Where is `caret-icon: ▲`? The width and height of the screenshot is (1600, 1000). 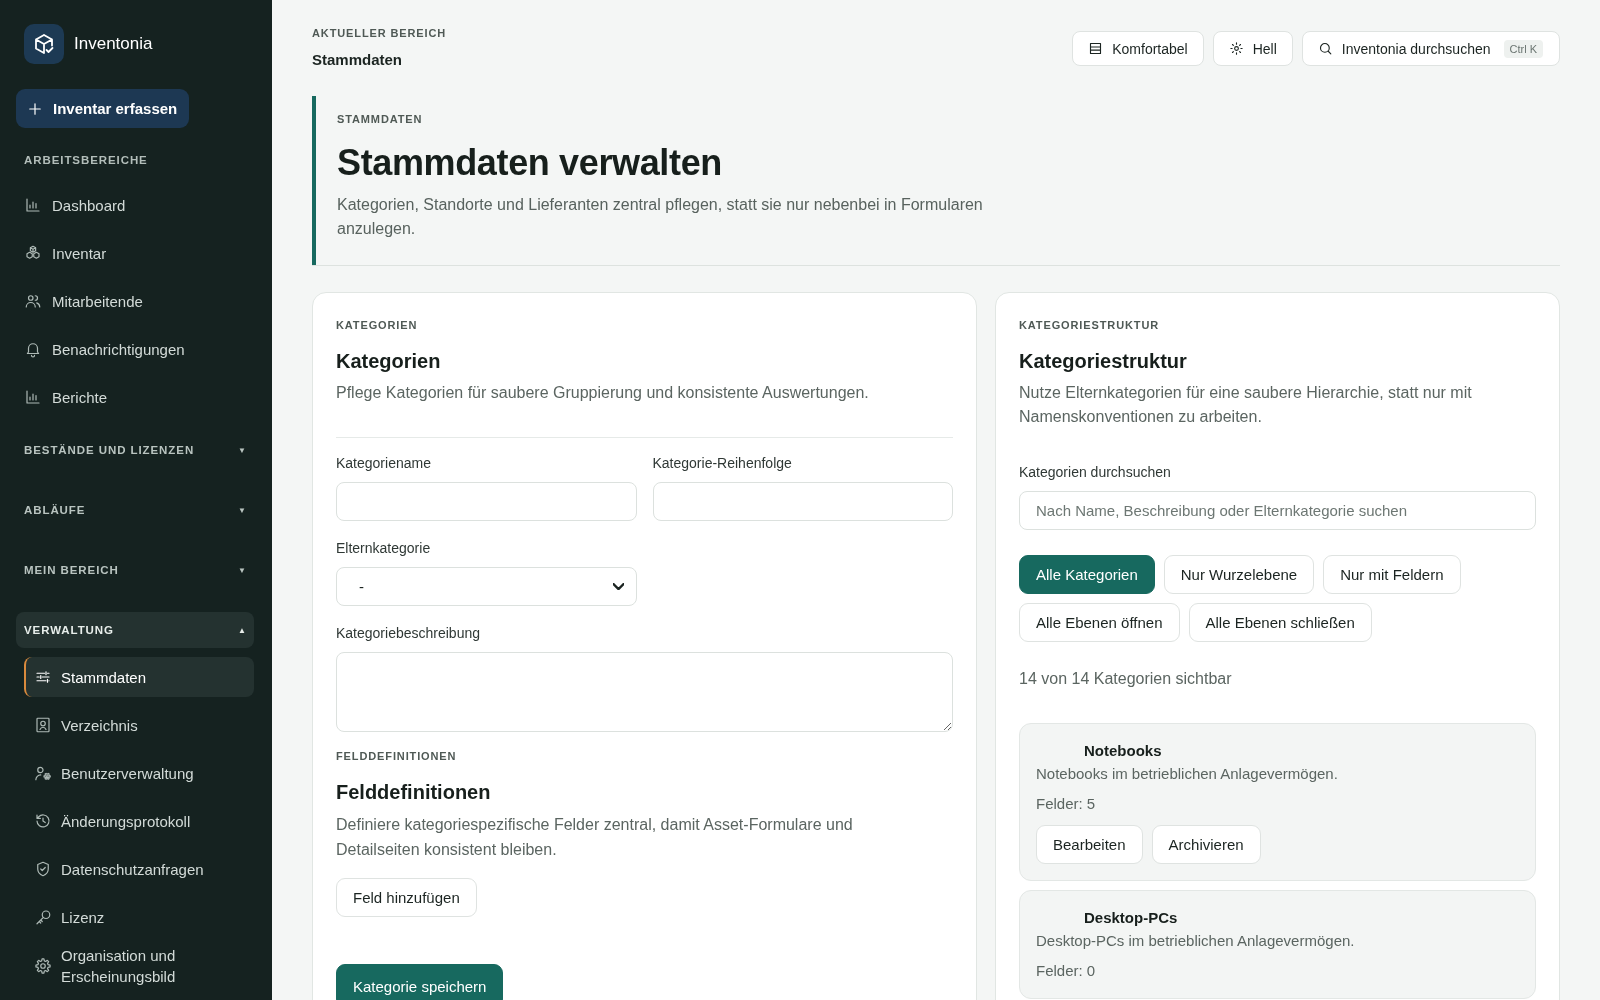 caret-icon: ▲ is located at coordinates (242, 630).